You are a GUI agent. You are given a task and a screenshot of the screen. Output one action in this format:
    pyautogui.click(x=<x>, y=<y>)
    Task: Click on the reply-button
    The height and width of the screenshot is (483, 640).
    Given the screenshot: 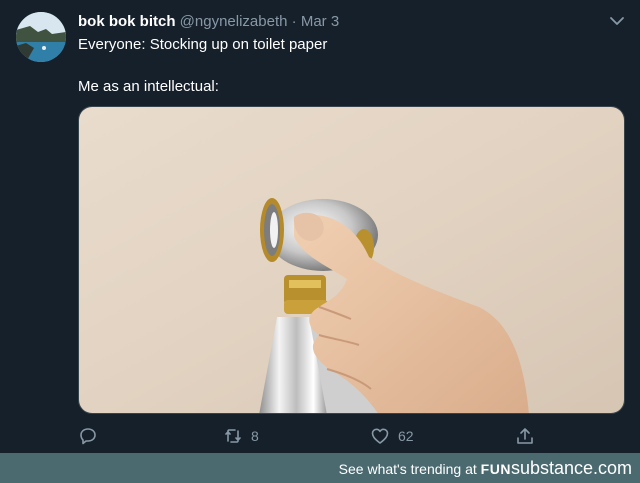 What is the action you would take?
    pyautogui.click(x=88, y=436)
    